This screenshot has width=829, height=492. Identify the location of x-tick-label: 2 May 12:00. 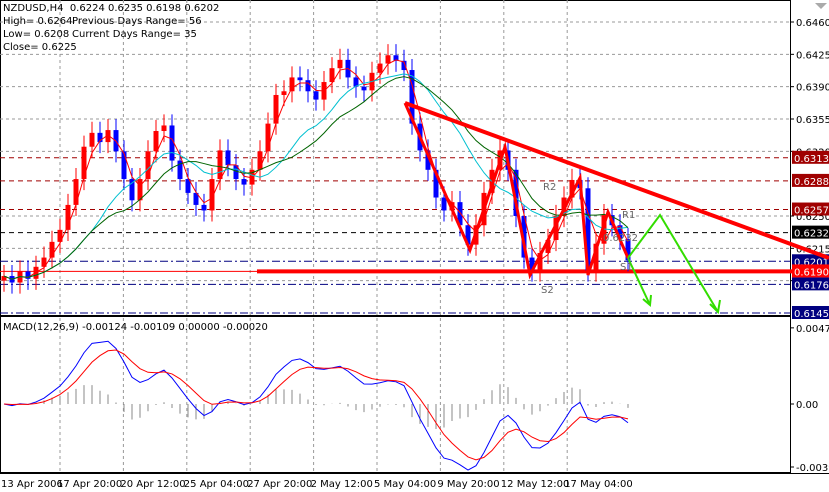
(342, 484).